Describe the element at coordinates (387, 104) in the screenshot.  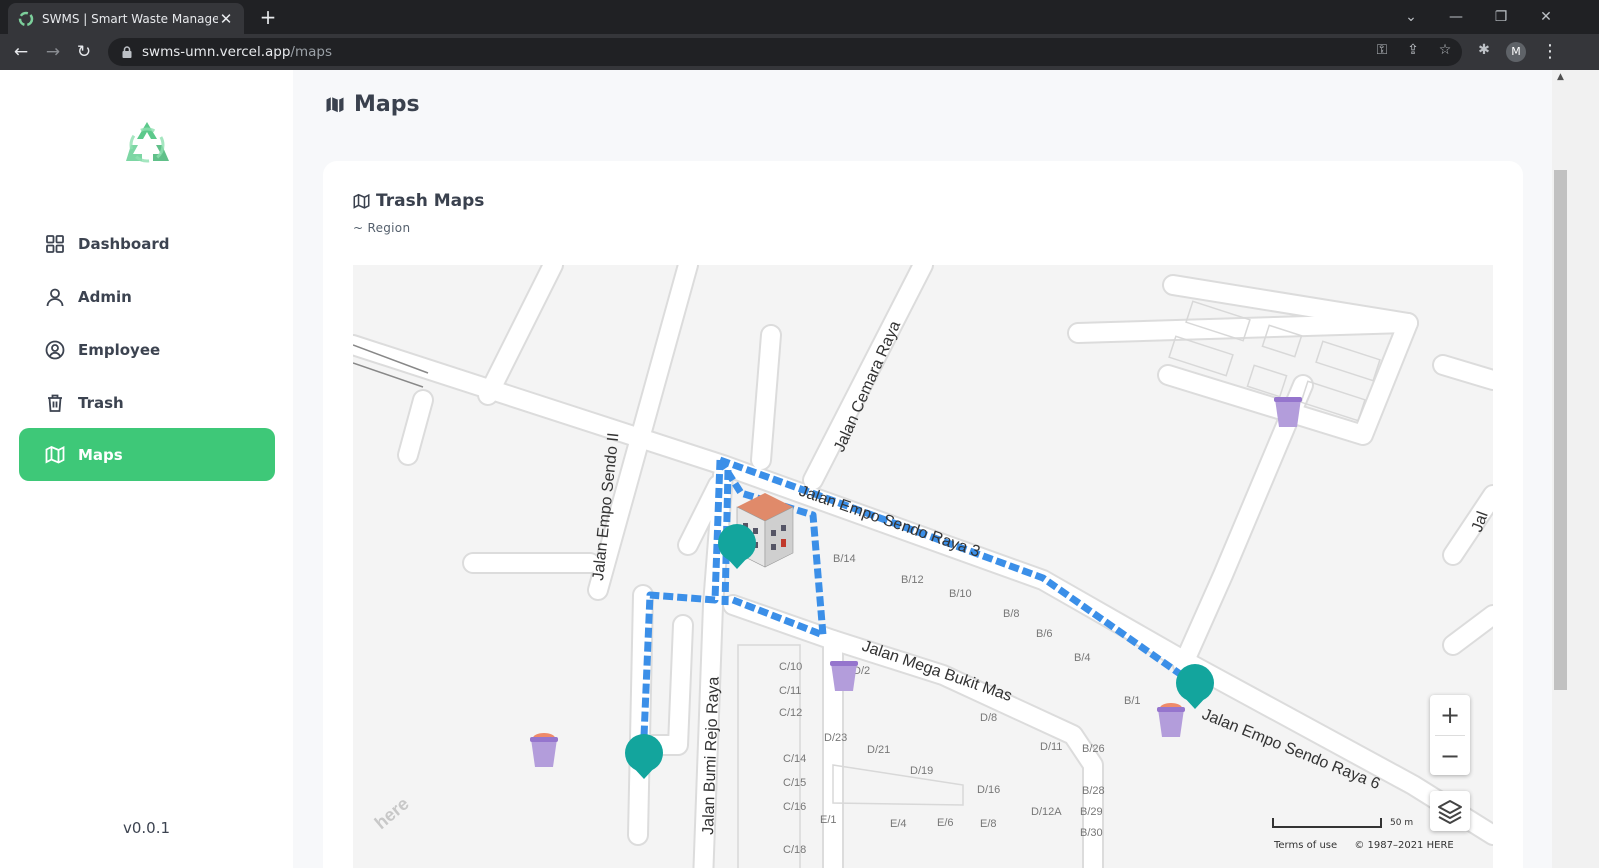
I see `page-title: Maps` at that location.